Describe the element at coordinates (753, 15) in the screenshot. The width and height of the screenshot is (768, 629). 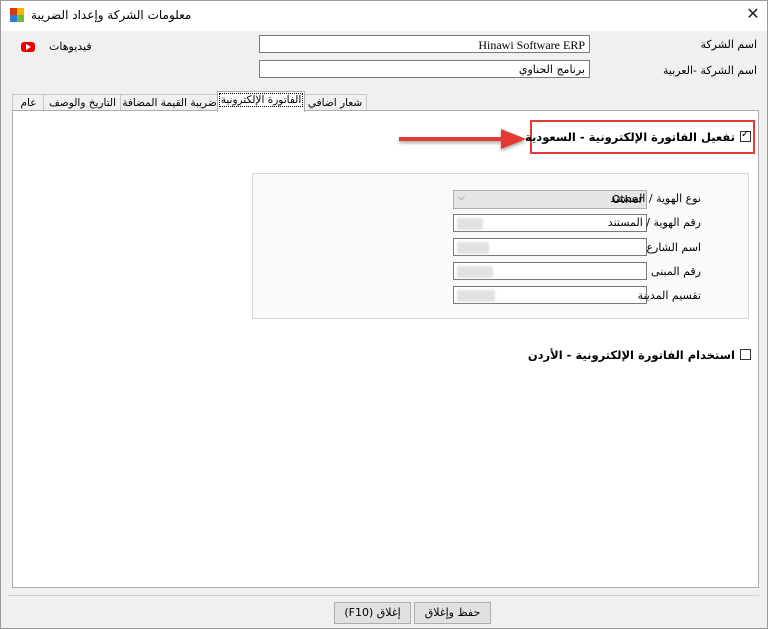
I see `close-icon: ✕` at that location.